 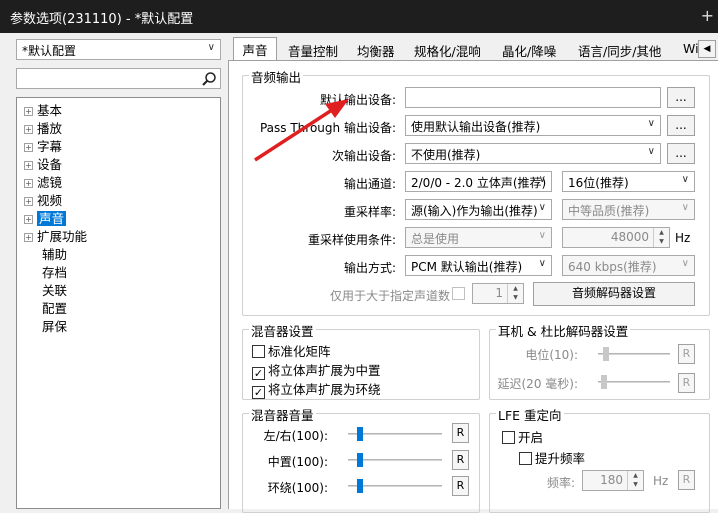 What do you see at coordinates (351, 240) in the screenshot?
I see `resample-condition-label: 重采样使用条件:` at bounding box center [351, 240].